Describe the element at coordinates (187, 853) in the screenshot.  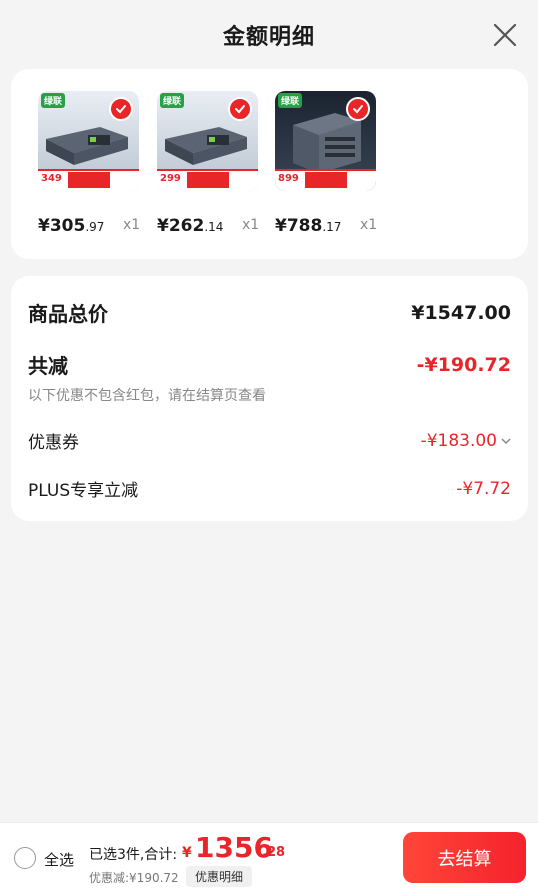
I see `total-currency: ¥` at that location.